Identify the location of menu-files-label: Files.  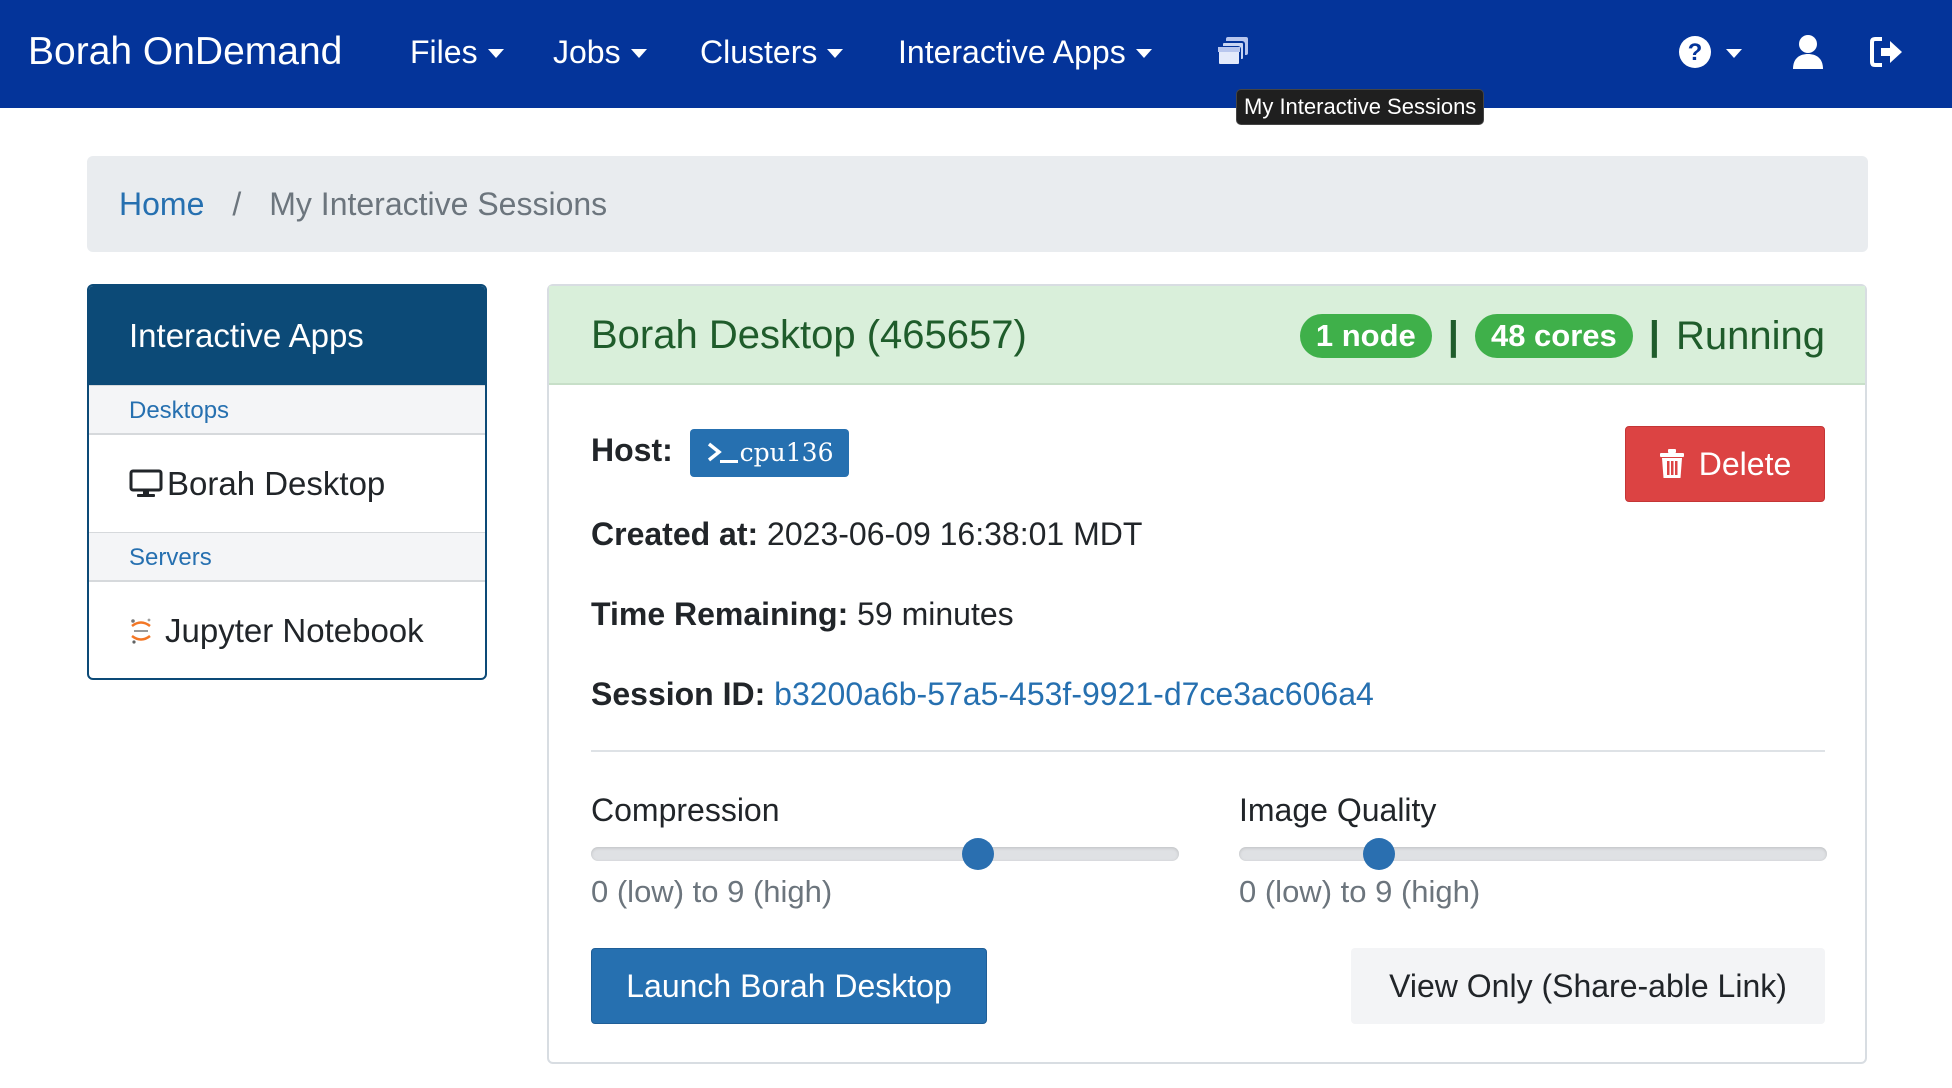
(444, 52).